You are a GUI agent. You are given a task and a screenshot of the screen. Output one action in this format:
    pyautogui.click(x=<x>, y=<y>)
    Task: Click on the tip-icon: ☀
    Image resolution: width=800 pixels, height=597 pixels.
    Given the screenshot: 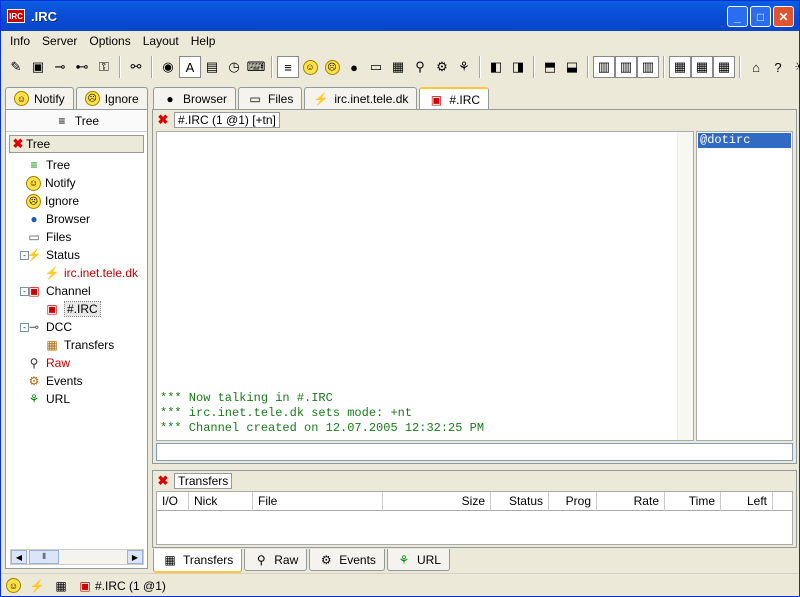 What is the action you would take?
    pyautogui.click(x=794, y=67)
    